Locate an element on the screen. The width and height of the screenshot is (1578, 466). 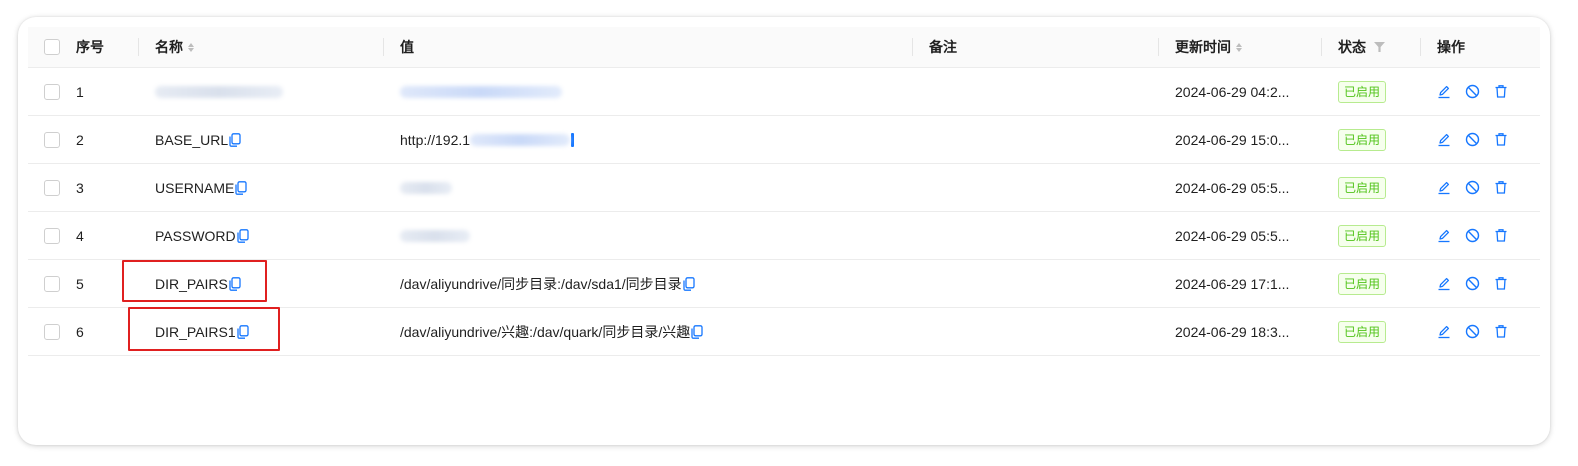
header-actions: 操作 is located at coordinates (1451, 47).